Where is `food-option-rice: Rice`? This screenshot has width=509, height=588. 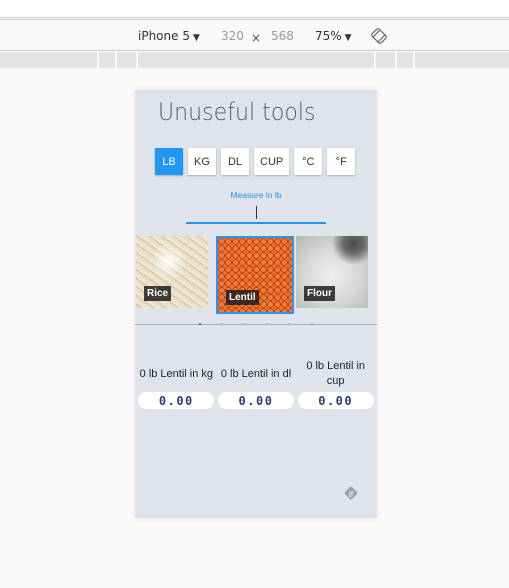
food-option-rice: Rice is located at coordinates (172, 272).